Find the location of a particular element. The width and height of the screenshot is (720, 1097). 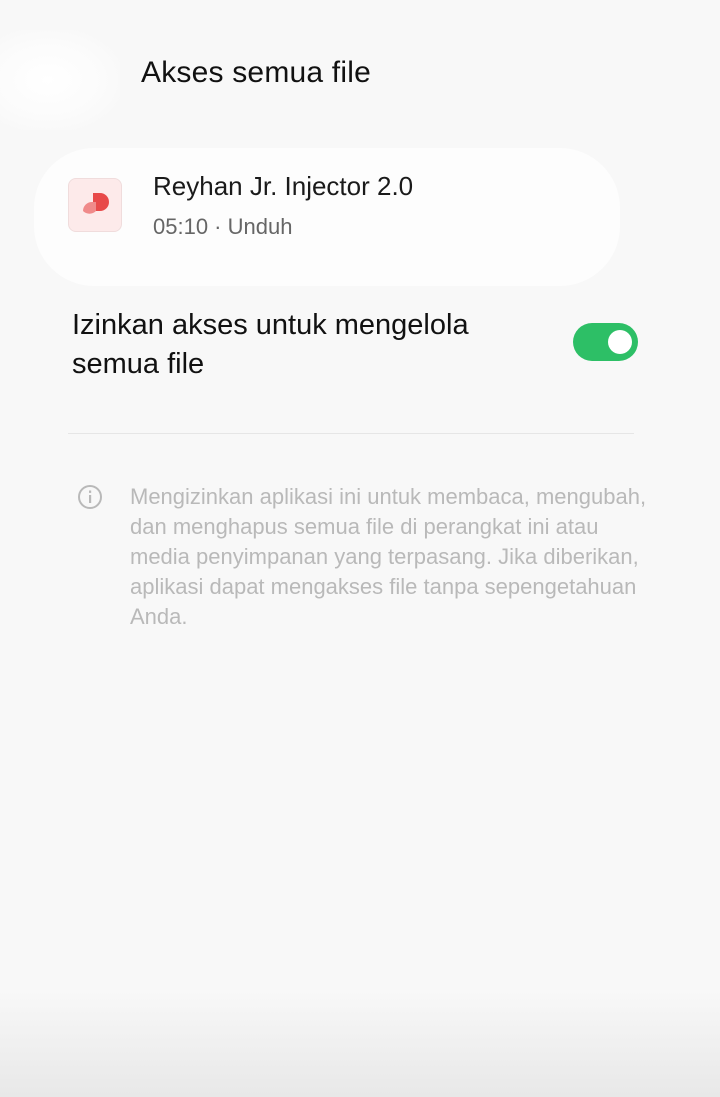

permission-toggle-row: Izinkan akses untuk mengelola semua file is located at coordinates (362, 346).